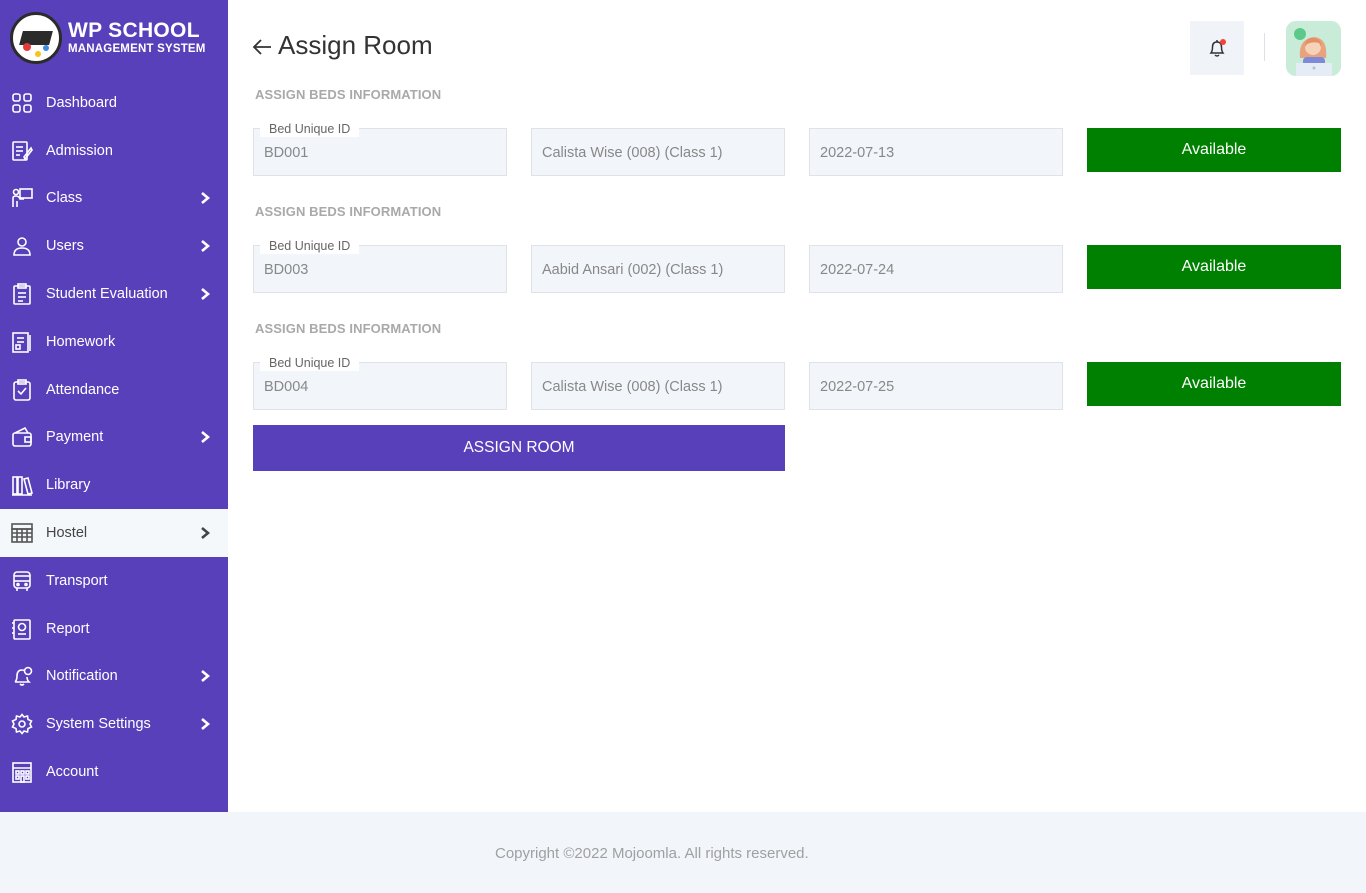 Image resolution: width=1366 pixels, height=893 pixels. I want to click on graduation-cap-logo-icon, so click(36, 38).